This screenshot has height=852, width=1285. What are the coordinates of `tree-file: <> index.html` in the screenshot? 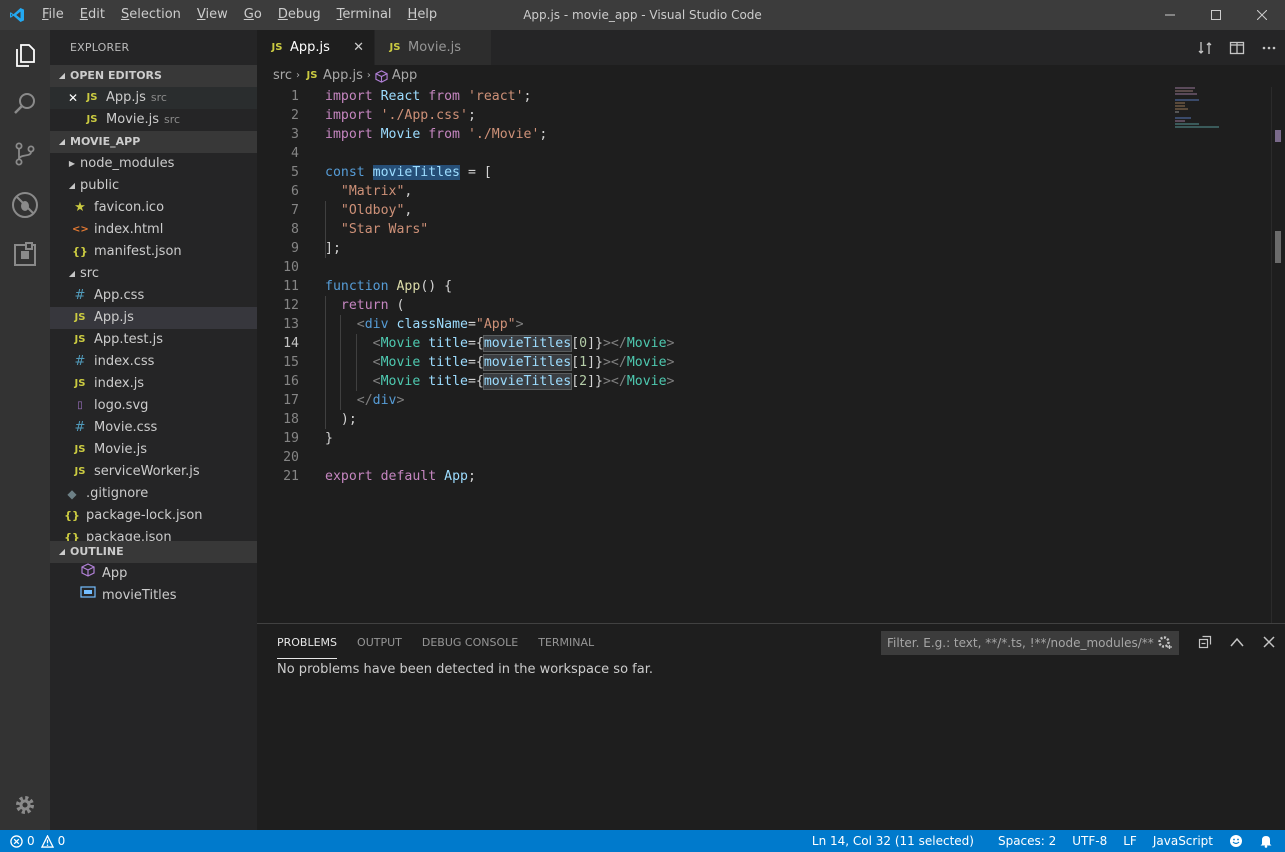 It's located at (153, 230).